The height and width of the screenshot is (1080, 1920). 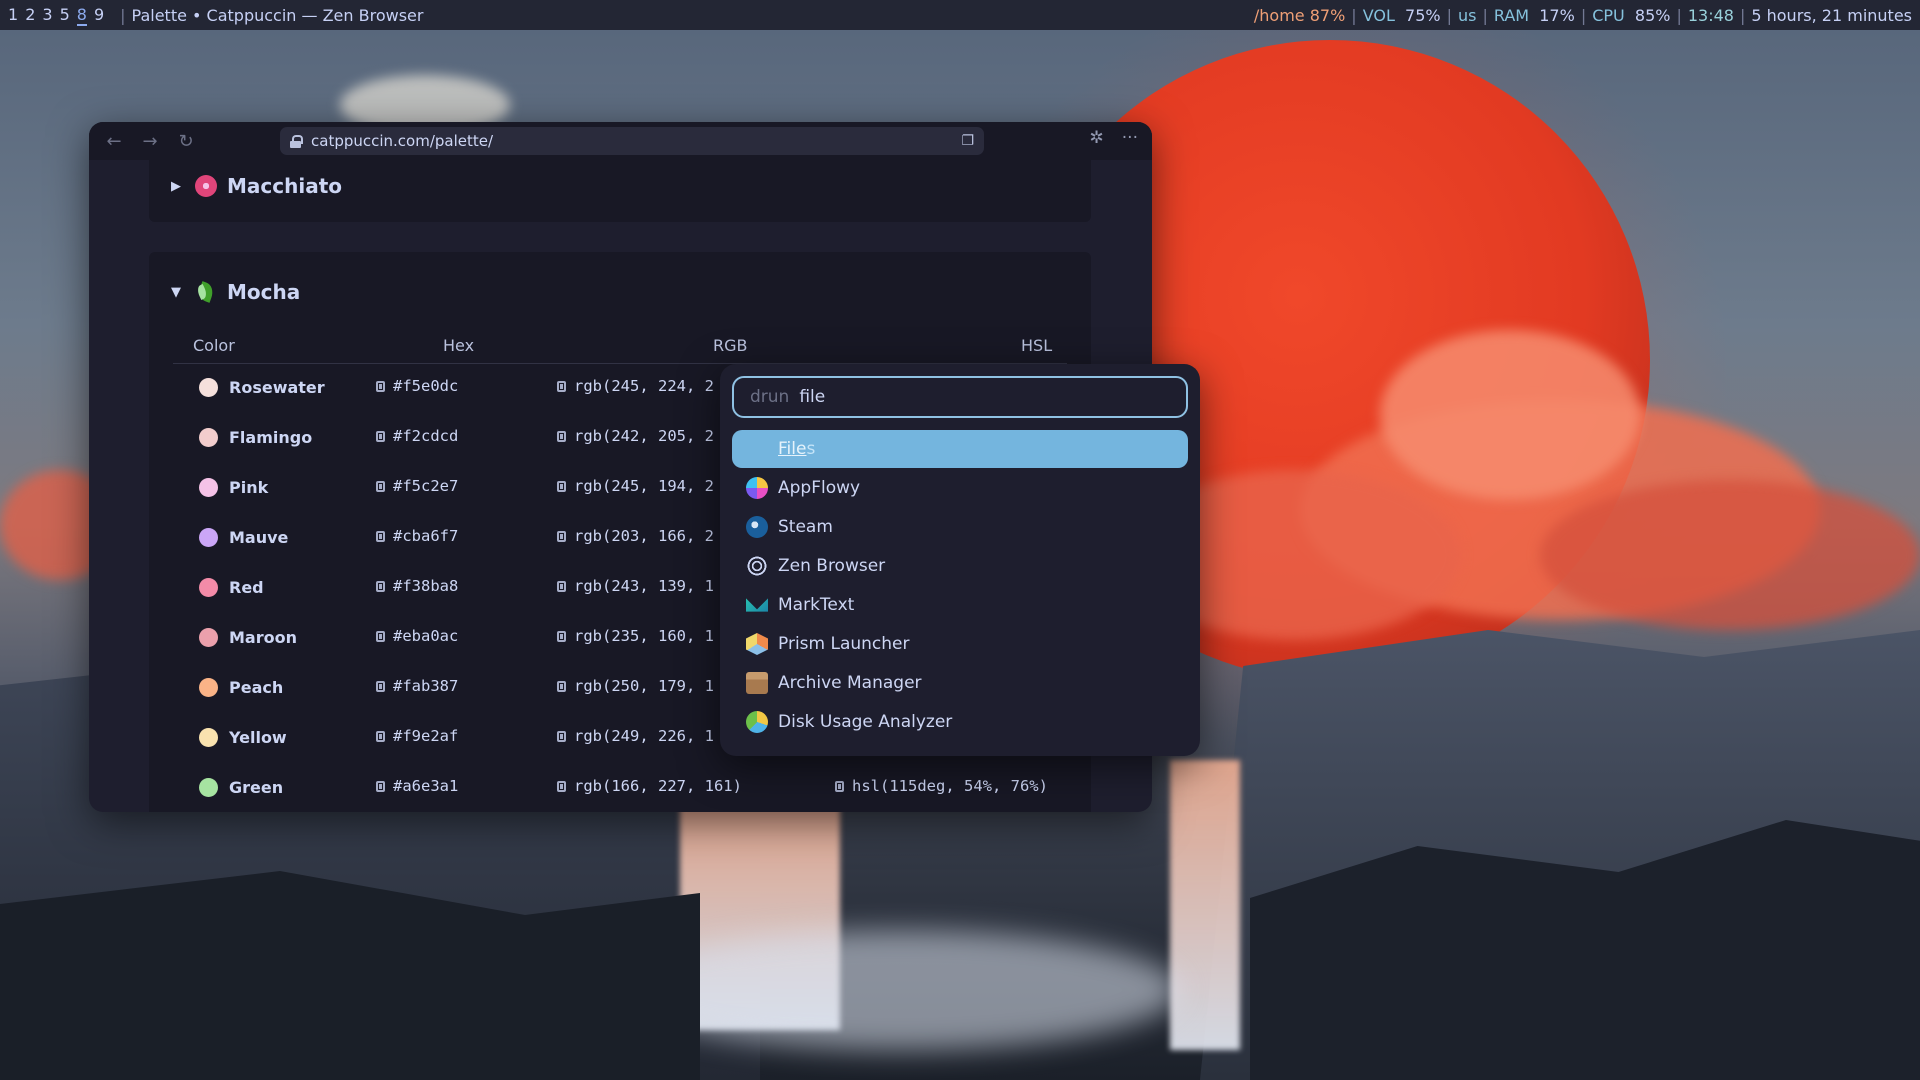 What do you see at coordinates (271, 437) in the screenshot?
I see `color-name: Flamingo` at bounding box center [271, 437].